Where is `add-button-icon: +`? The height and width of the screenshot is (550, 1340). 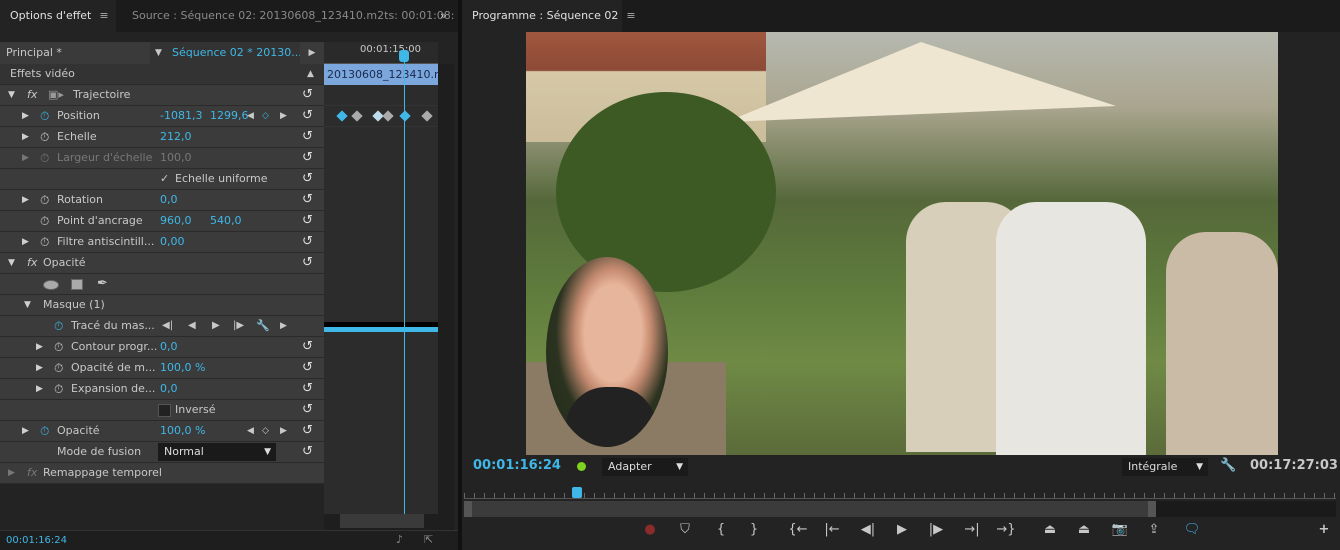
add-button-icon: + is located at coordinates (1324, 529).